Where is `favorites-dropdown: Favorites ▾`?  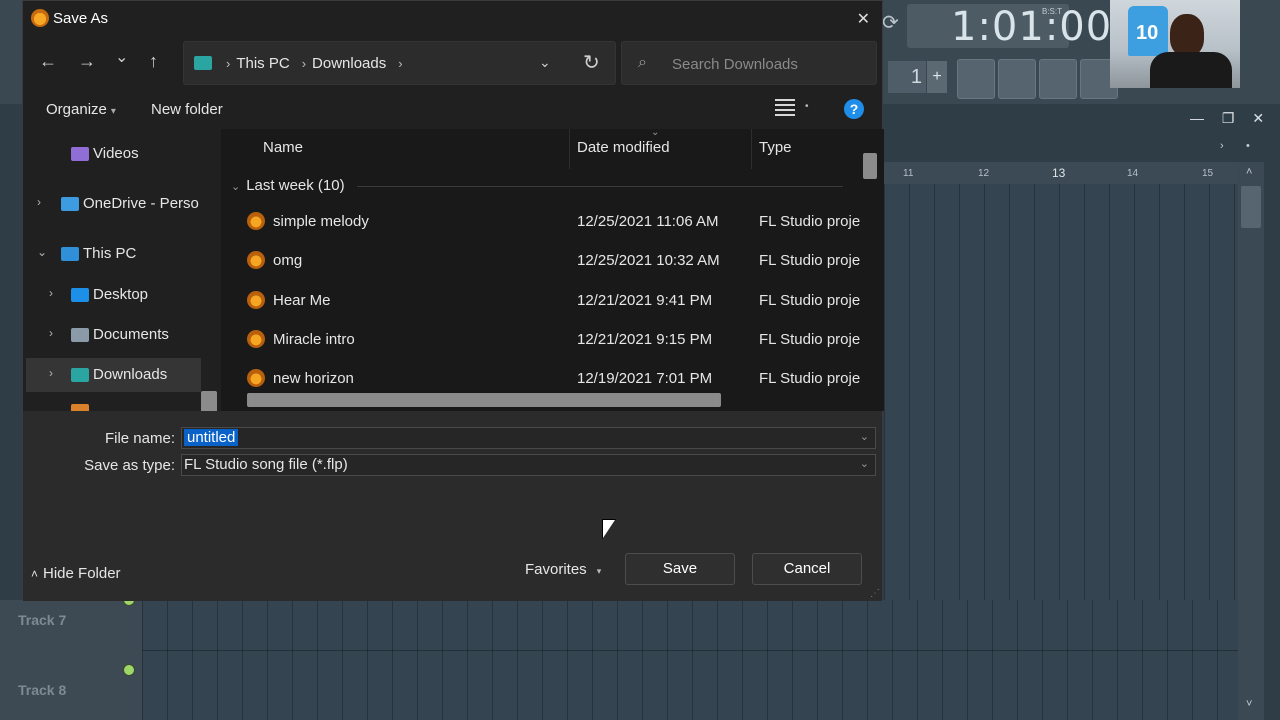
favorites-dropdown: Favorites ▾ is located at coordinates (563, 569).